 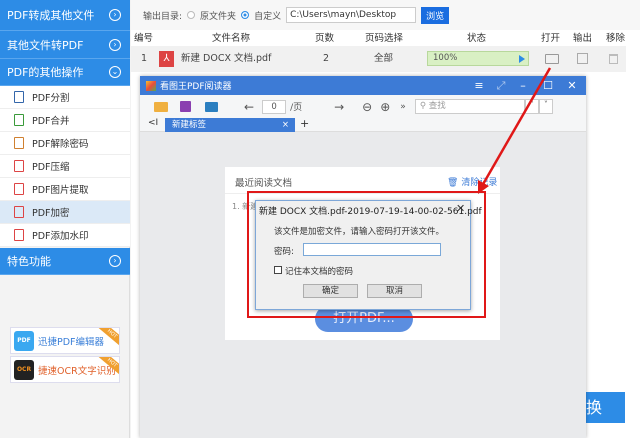 What do you see at coordinates (460, 208) in the screenshot?
I see `dialog-close-icon: ✕` at bounding box center [460, 208].